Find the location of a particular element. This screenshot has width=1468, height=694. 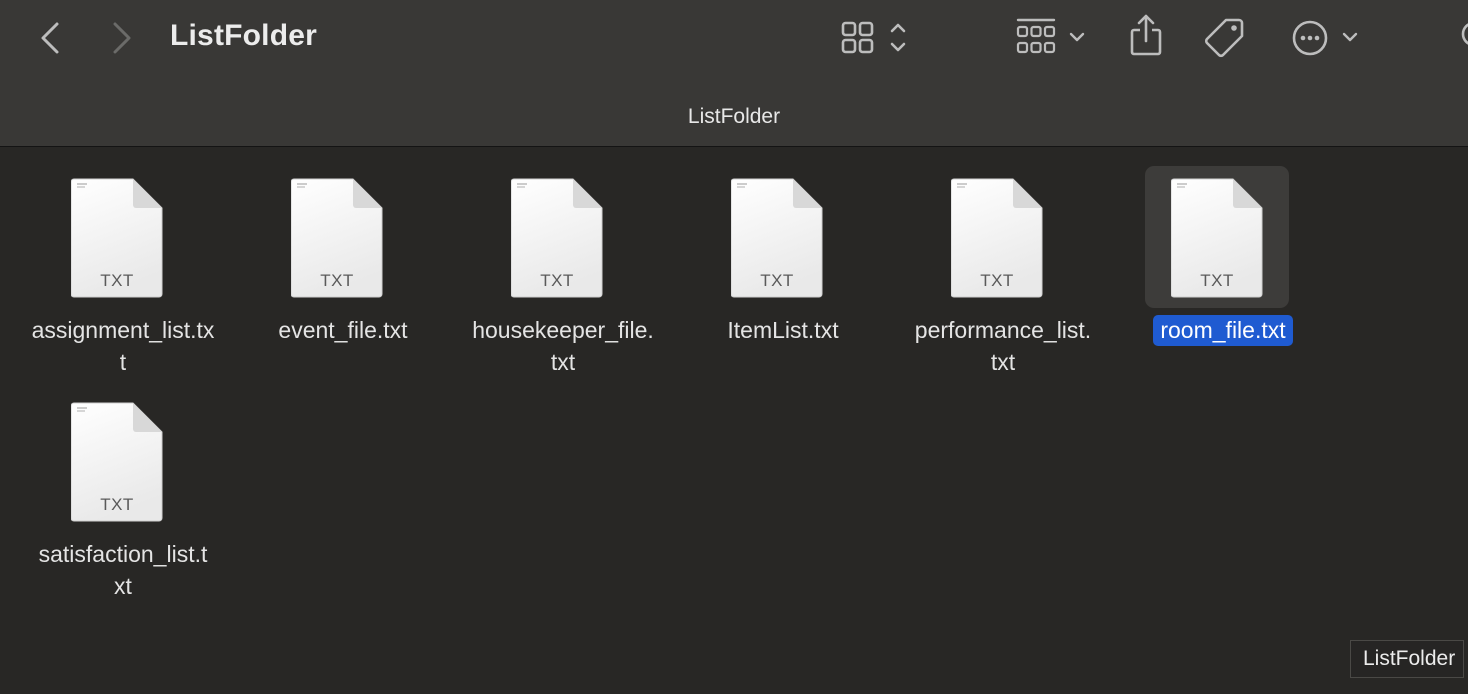

tag-icon is located at coordinates (1225, 37).